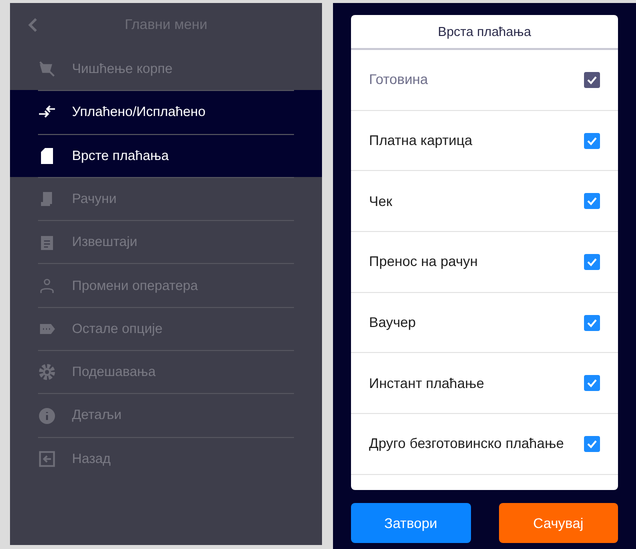 Image resolution: width=636 pixels, height=549 pixels. What do you see at coordinates (47, 459) in the screenshot?
I see `exit-icon` at bounding box center [47, 459].